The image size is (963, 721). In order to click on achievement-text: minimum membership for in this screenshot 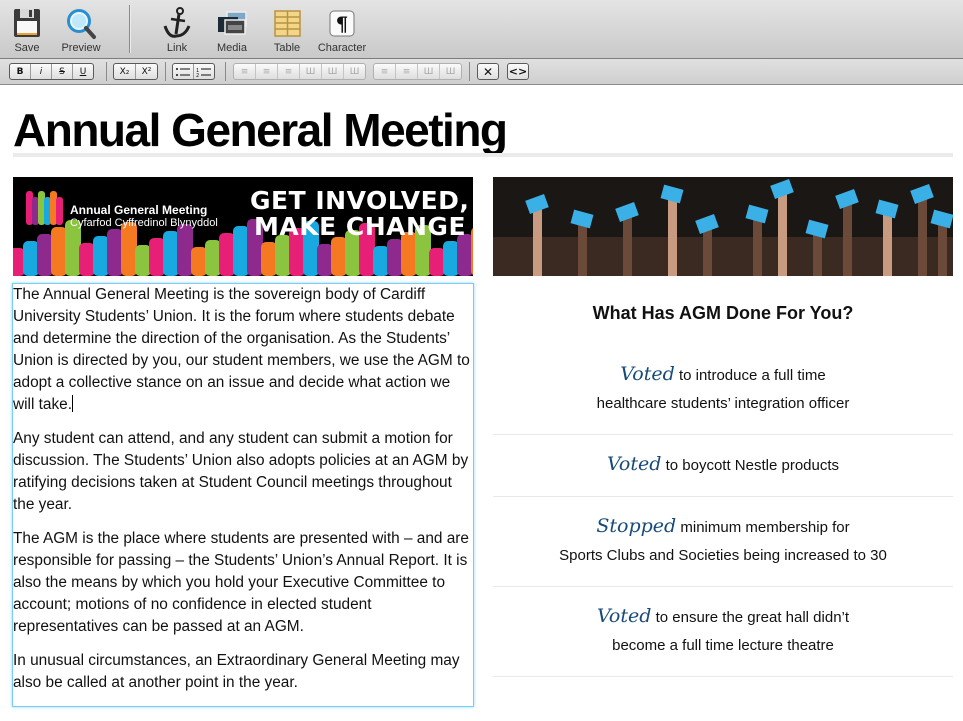, I will do `click(765, 527)`.